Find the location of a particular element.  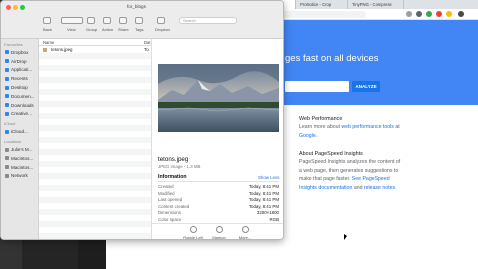

see-pagespeed-link: See PageSpeed is located at coordinates (371, 179).